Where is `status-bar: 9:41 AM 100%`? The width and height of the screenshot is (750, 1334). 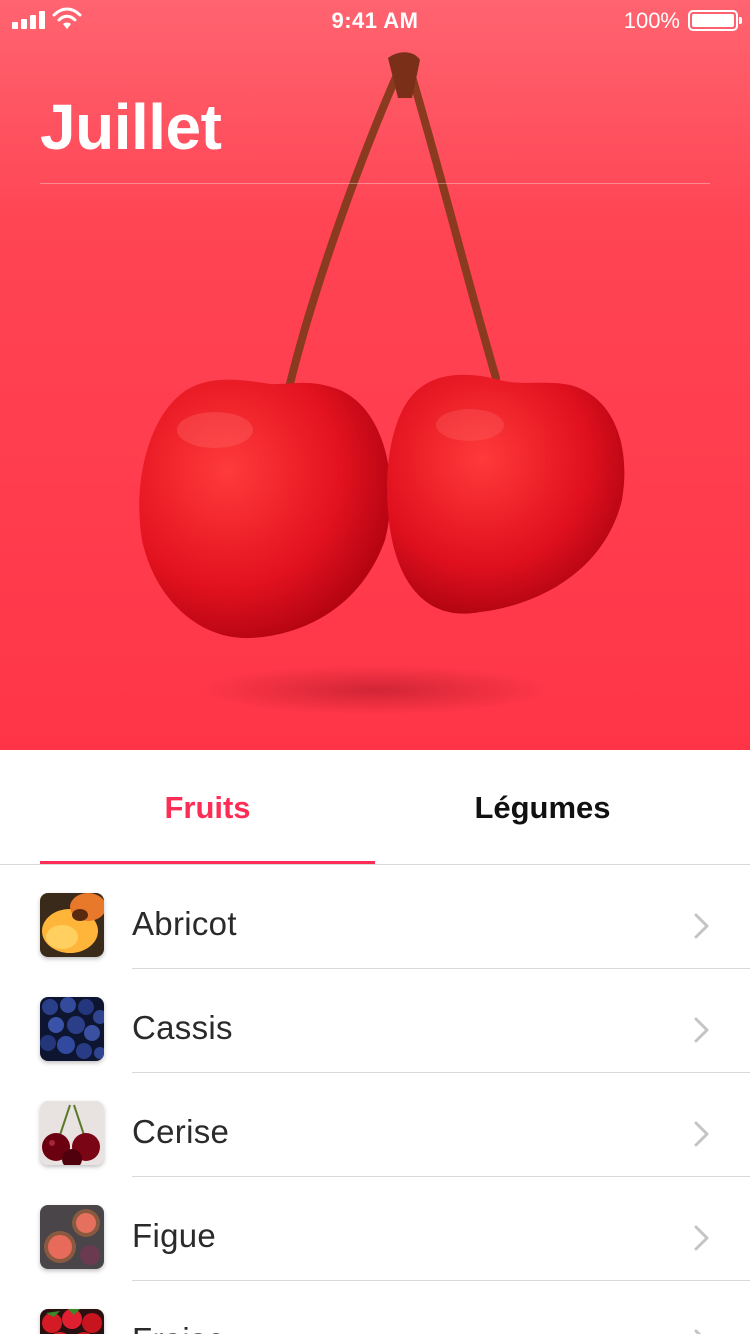
status-bar: 9:41 AM 100% is located at coordinates (375, 20).